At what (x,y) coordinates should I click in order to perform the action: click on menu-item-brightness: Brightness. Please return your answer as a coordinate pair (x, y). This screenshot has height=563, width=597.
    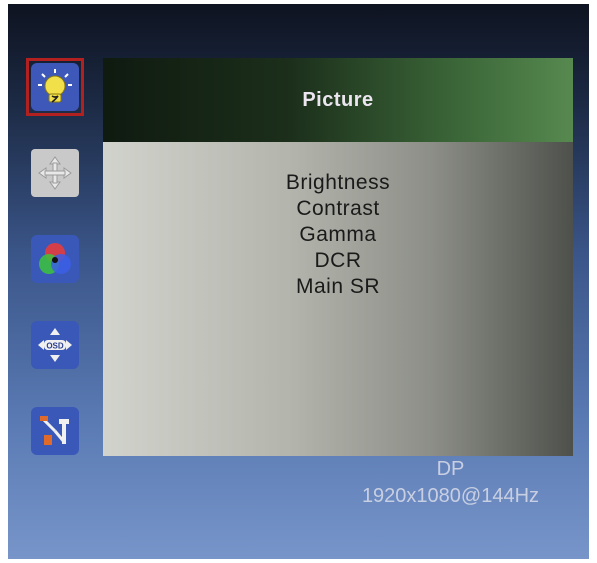
    Looking at the image, I should click on (338, 183).